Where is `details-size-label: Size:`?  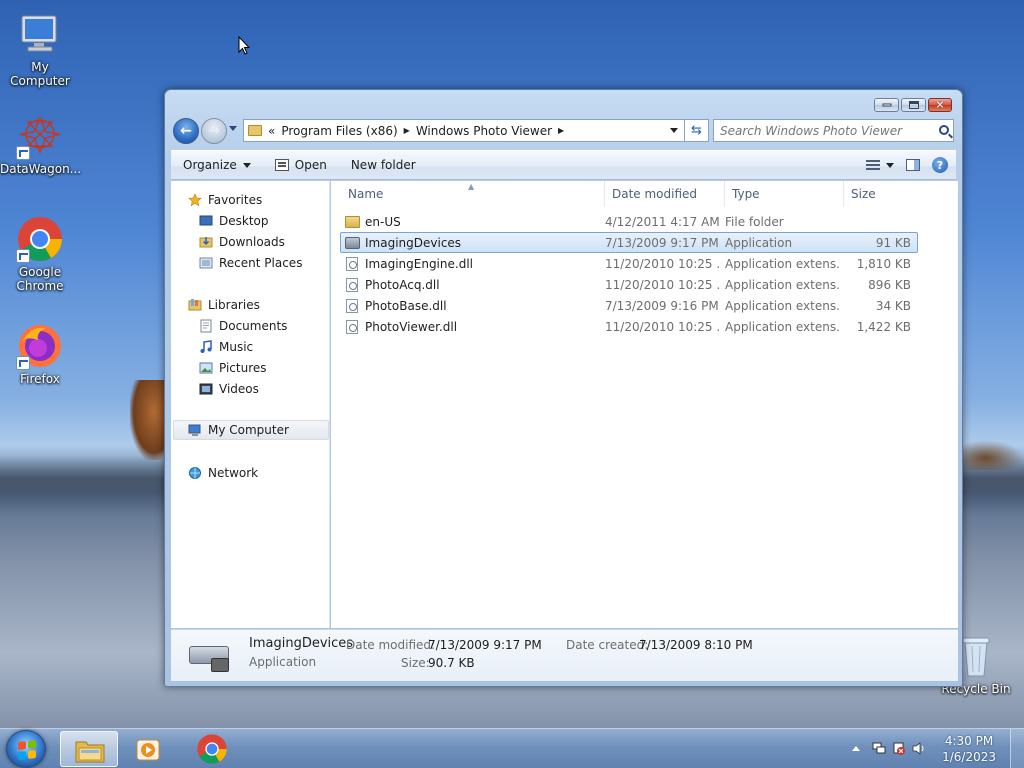
details-size-label: Size: is located at coordinates (415, 663).